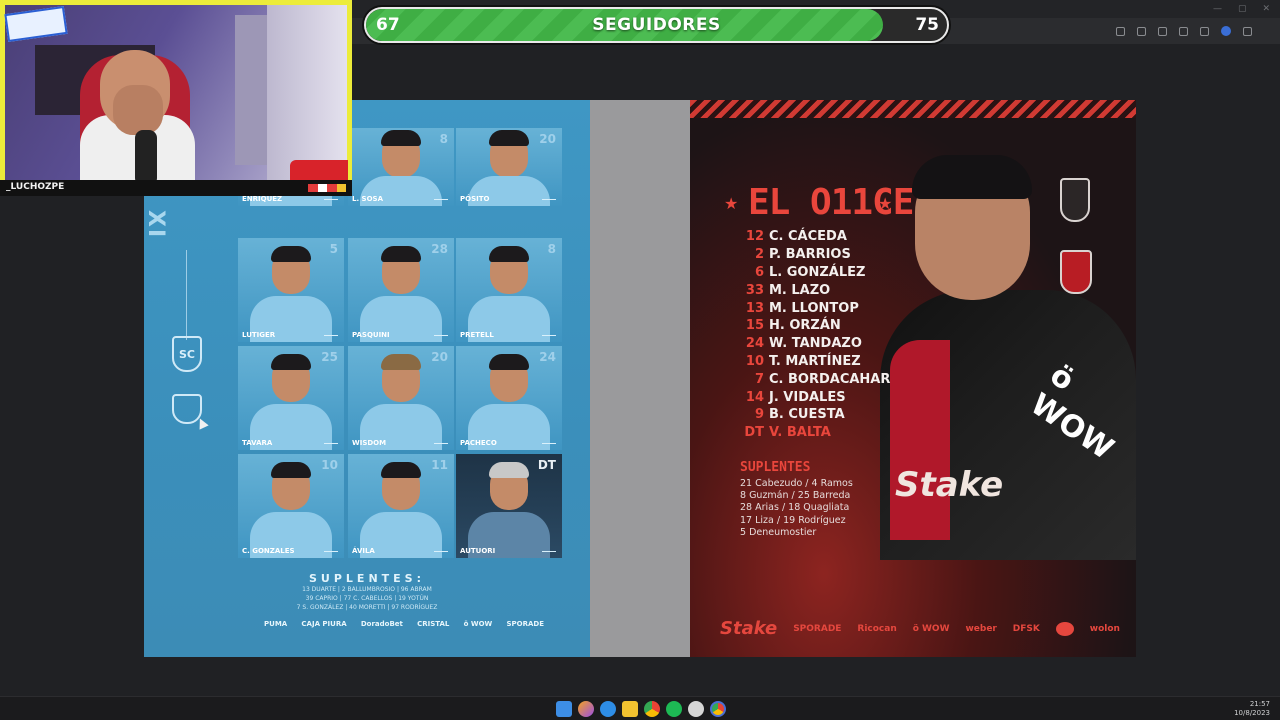 The height and width of the screenshot is (720, 1280). I want to click on webcam-overlay: _LUCHOZPE, so click(176, 98).